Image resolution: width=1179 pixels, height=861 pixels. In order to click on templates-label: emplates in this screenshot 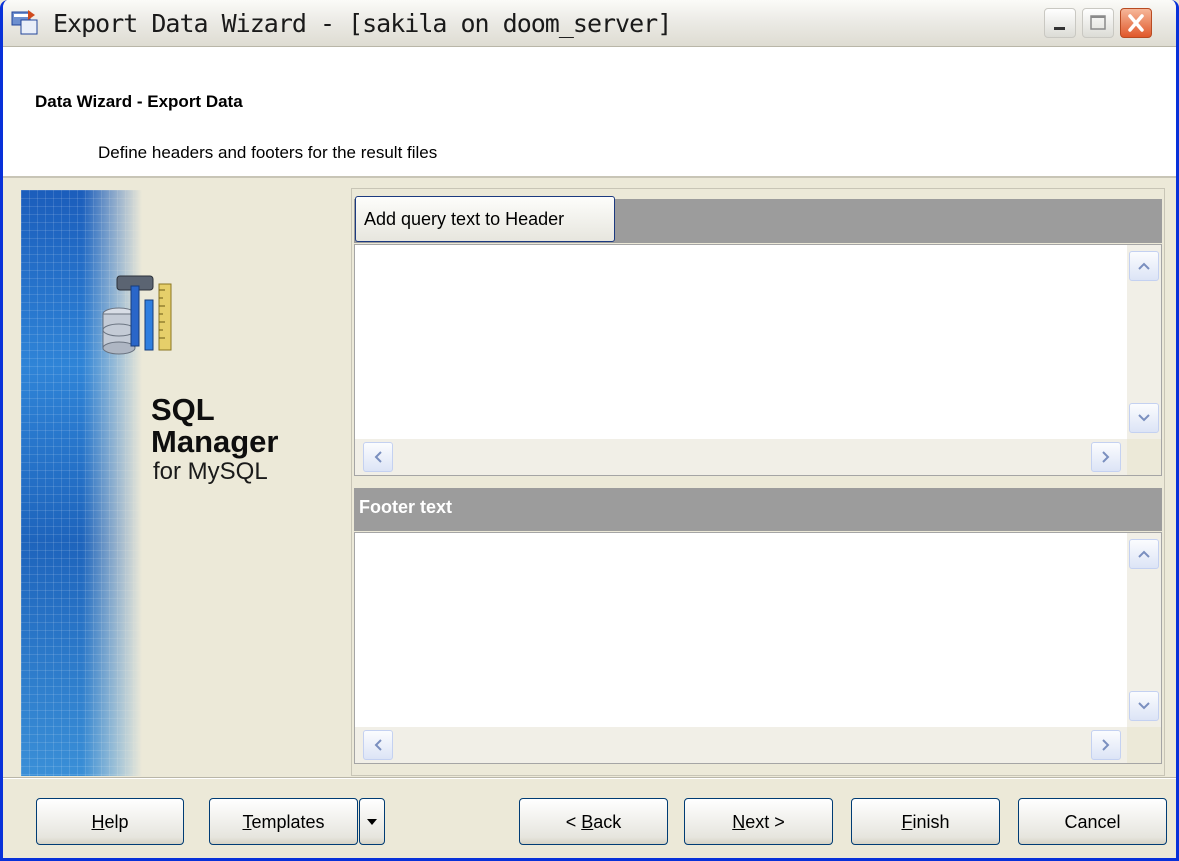, I will do `click(288, 822)`.